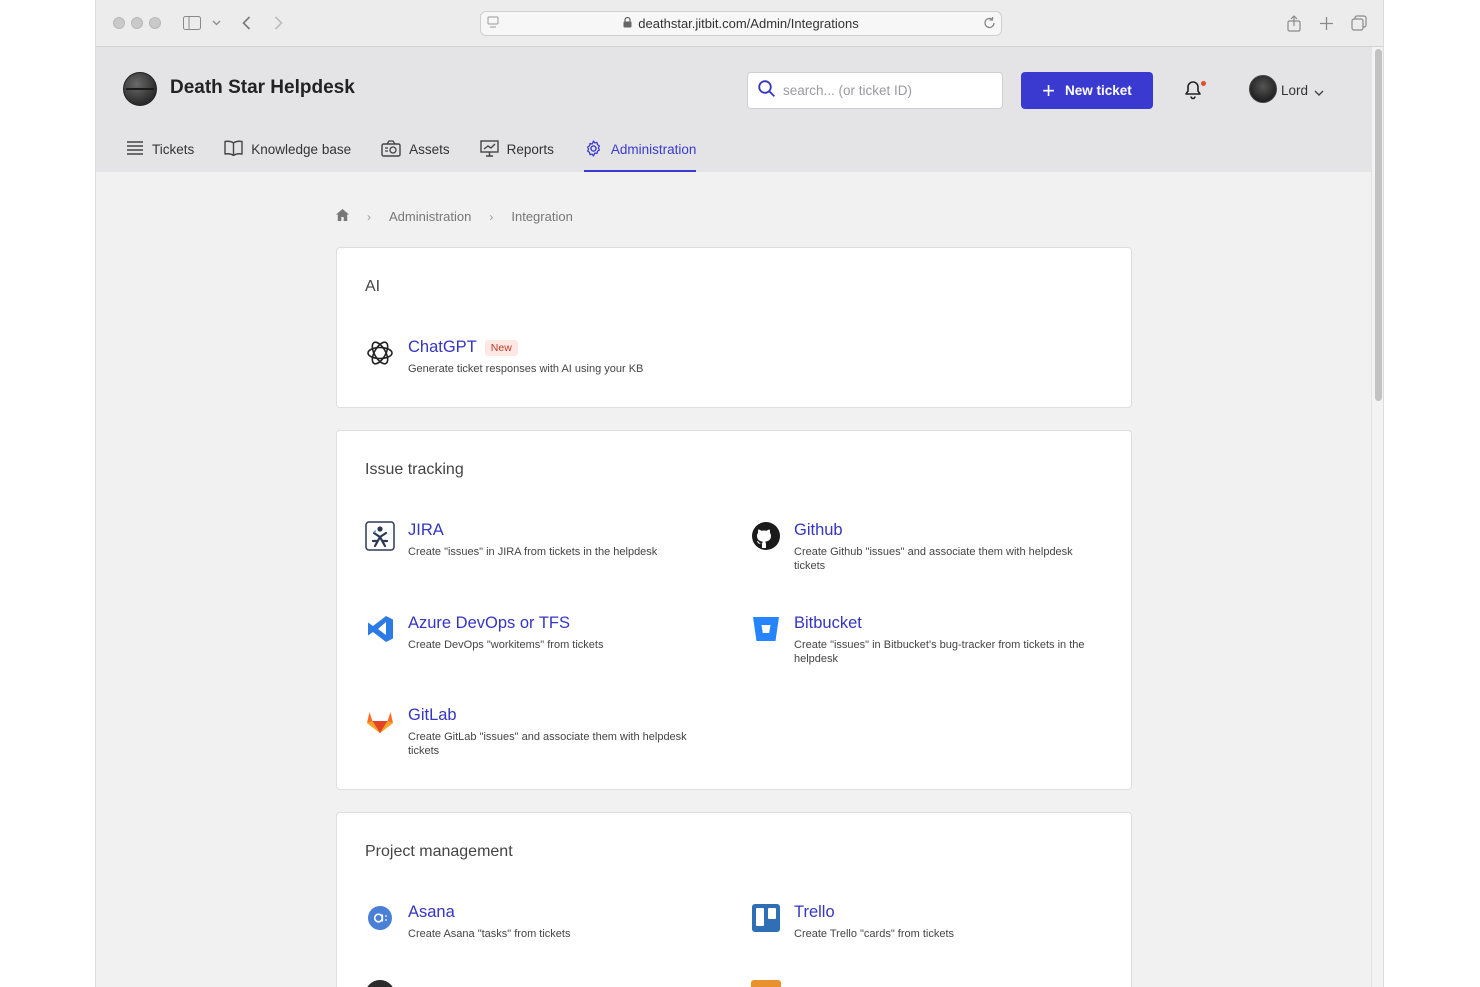 This screenshot has width=1480, height=987. I want to click on nav-tickets: Tickets, so click(160, 149).